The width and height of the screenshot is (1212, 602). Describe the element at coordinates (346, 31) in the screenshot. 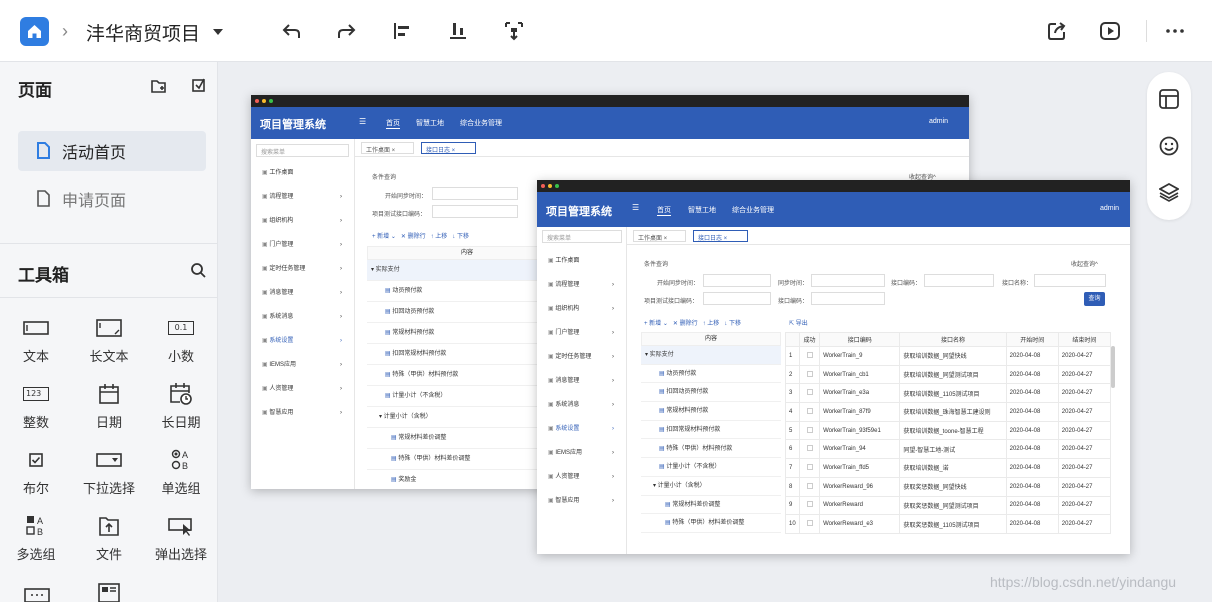

I see `redo-icon` at that location.